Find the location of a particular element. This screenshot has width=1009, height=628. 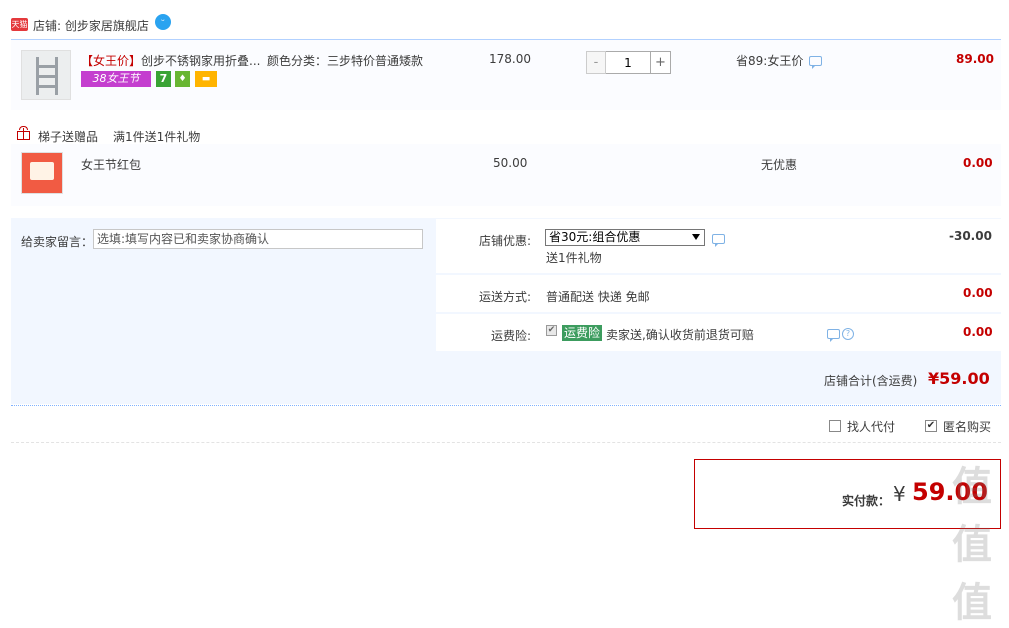

watermark-logo: 值值值 is located at coordinates (972, 545).